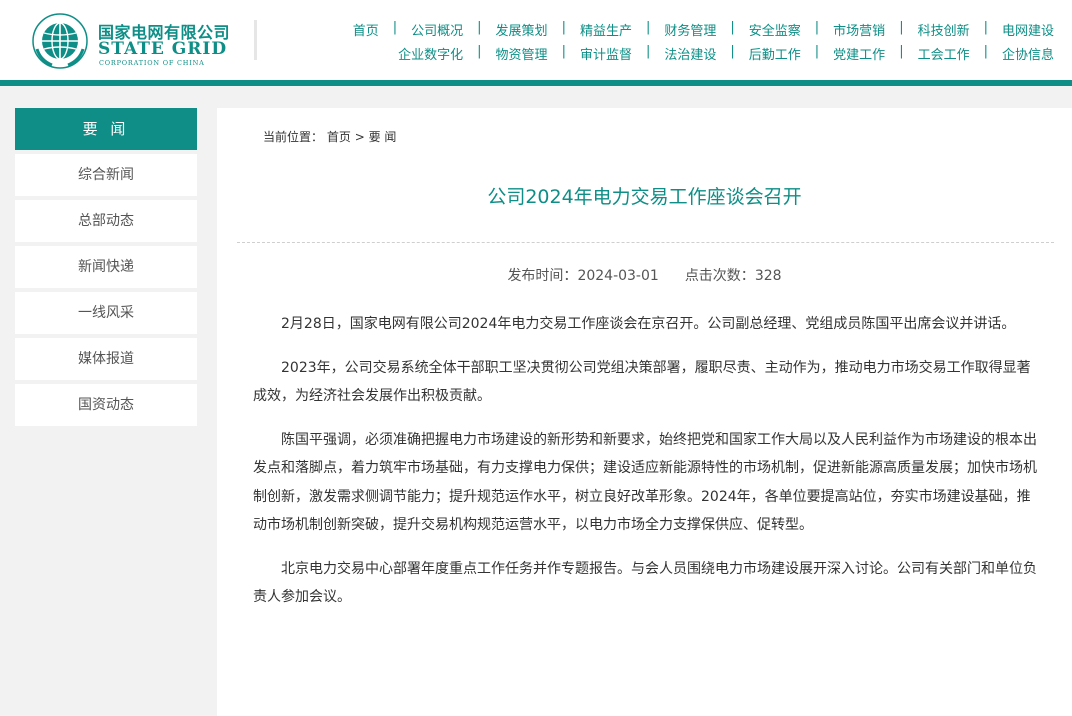 The image size is (1072, 716). I want to click on publish-label: 发布时间：, so click(542, 276).